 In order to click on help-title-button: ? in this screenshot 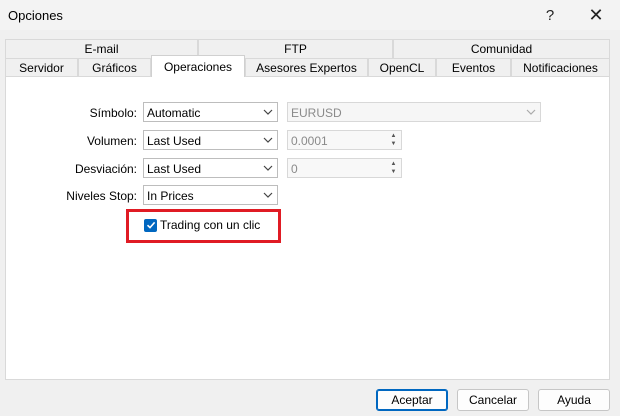, I will do `click(550, 15)`.